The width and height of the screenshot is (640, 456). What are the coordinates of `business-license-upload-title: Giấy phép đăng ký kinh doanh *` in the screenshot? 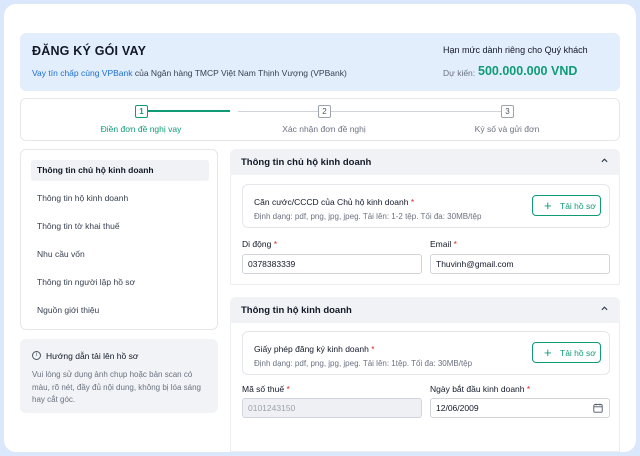 It's located at (314, 349).